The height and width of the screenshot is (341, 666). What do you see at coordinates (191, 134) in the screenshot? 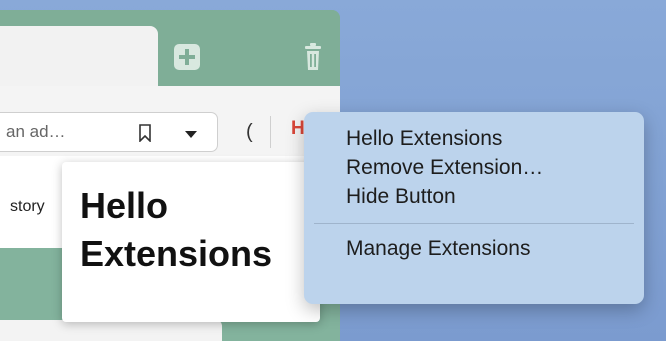
I see `chevron-down-icon` at bounding box center [191, 134].